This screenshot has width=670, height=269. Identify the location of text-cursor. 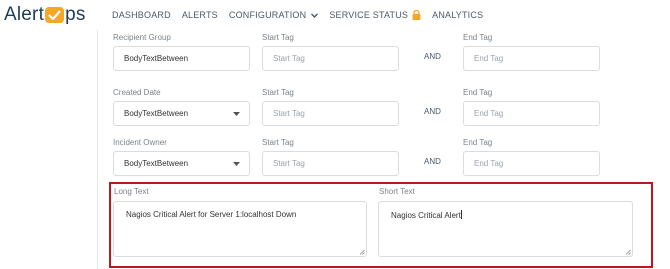
(461, 214).